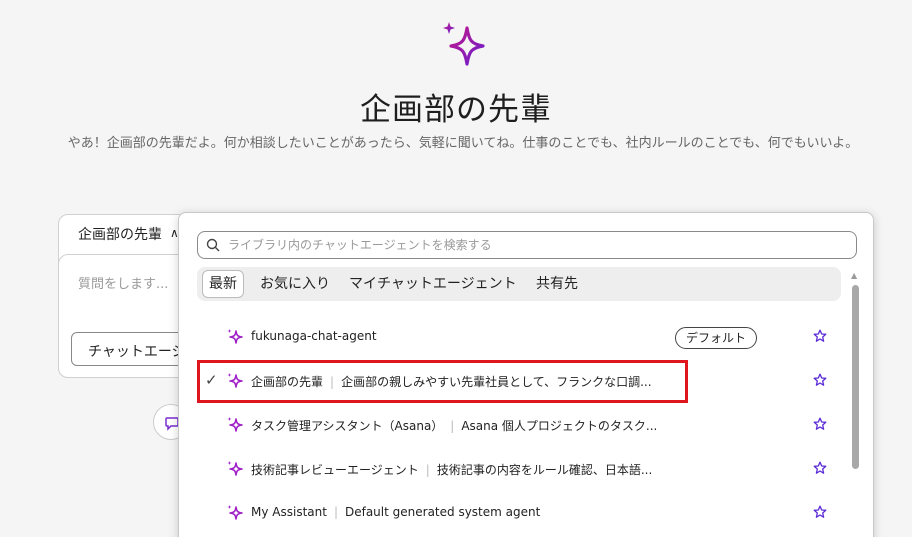  I want to click on tab-shared: 共有先, so click(557, 284).